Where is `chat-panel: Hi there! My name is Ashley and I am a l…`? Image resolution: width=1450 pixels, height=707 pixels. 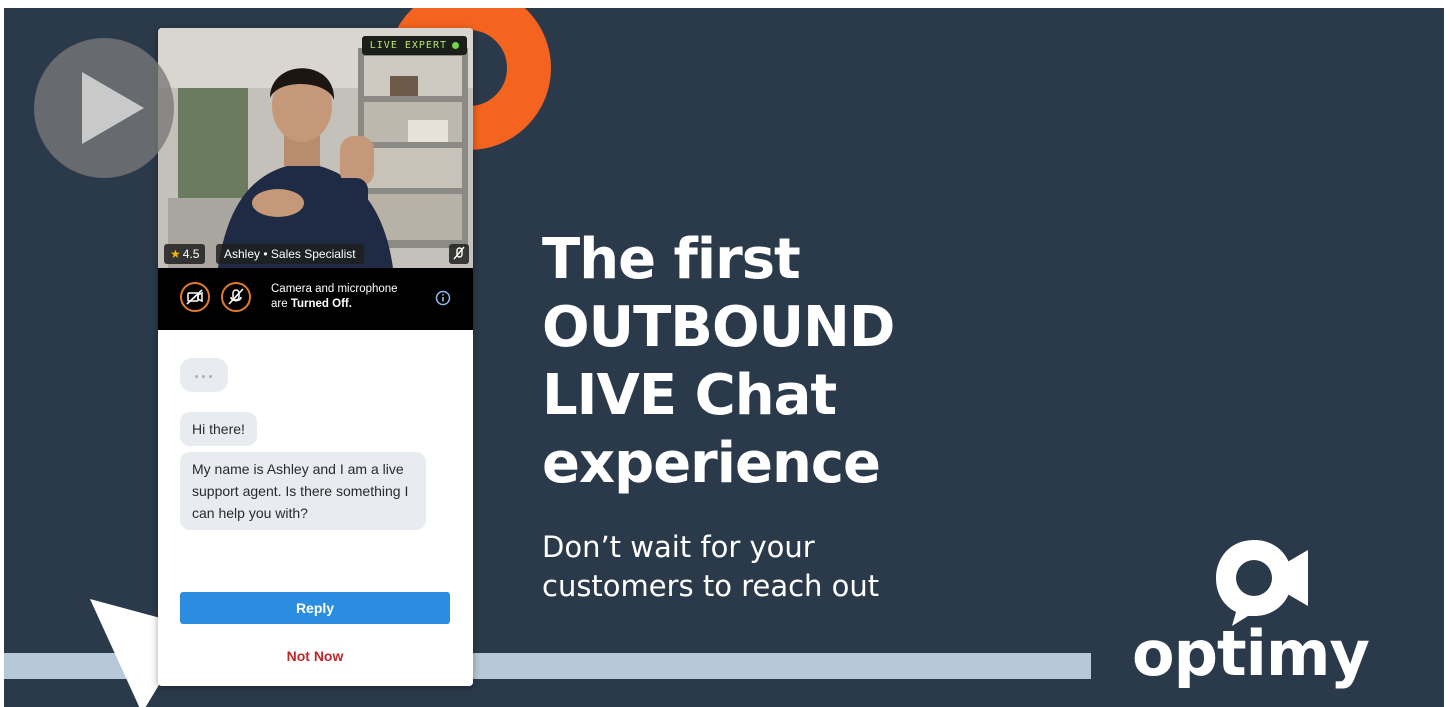
chat-panel: Hi there! My name is Ashley and I am a l… is located at coordinates (315, 508).